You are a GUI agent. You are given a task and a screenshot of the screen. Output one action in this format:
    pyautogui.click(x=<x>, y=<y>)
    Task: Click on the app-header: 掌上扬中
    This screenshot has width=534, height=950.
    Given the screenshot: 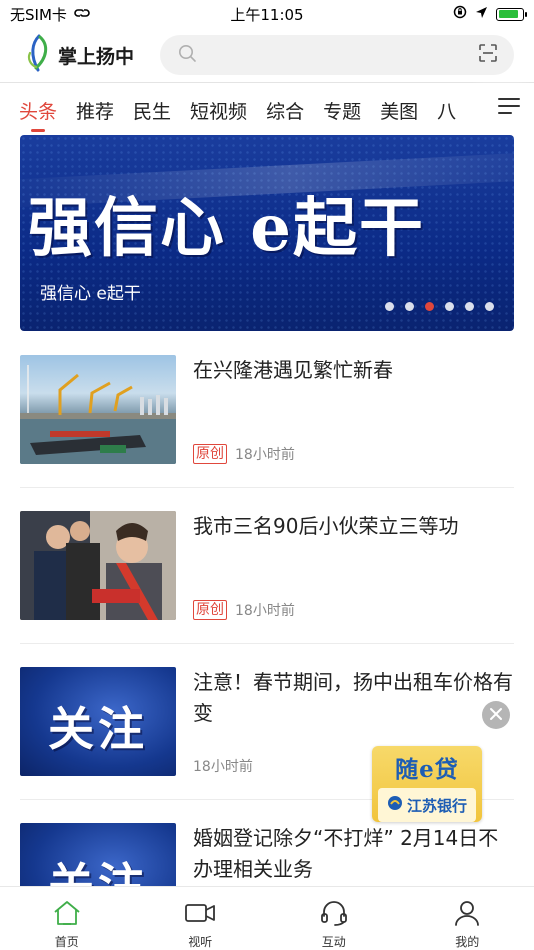 What is the action you would take?
    pyautogui.click(x=267, y=55)
    